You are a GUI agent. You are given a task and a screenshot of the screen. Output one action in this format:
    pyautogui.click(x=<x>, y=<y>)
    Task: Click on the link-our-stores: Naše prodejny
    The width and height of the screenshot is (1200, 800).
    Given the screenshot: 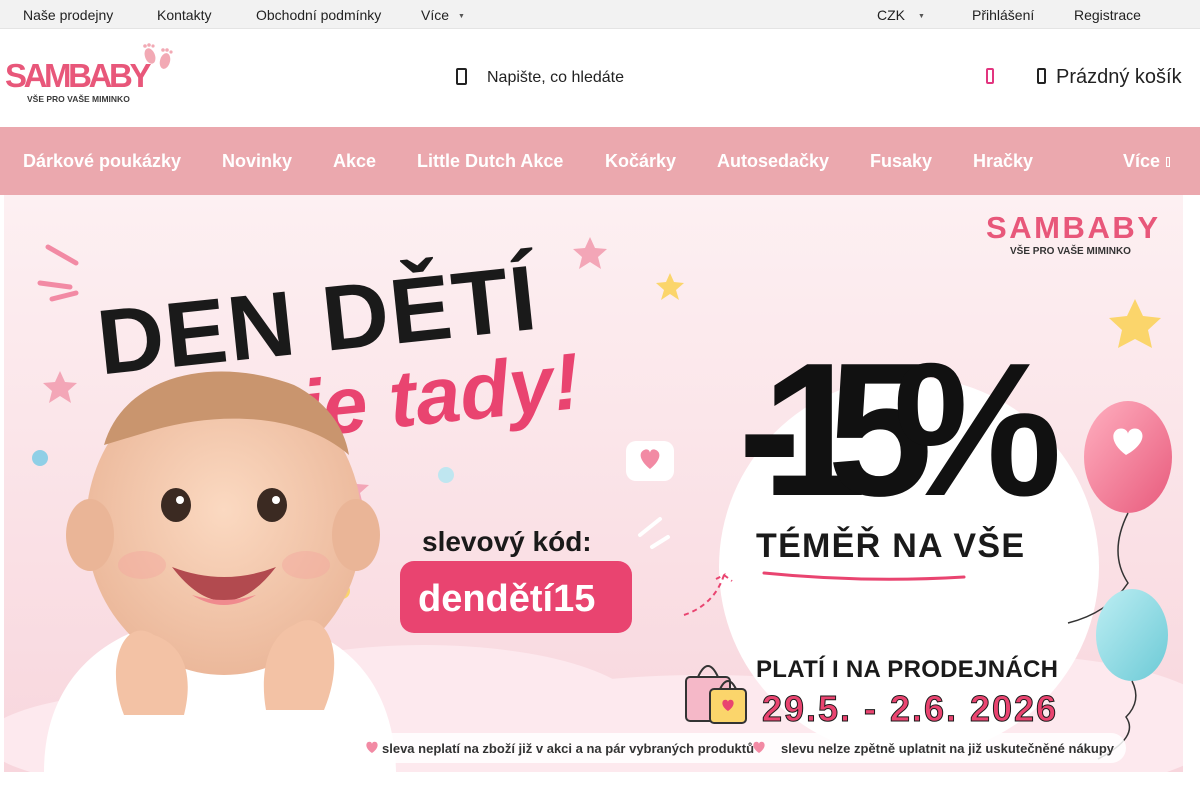 What is the action you would take?
    pyautogui.click(x=68, y=15)
    